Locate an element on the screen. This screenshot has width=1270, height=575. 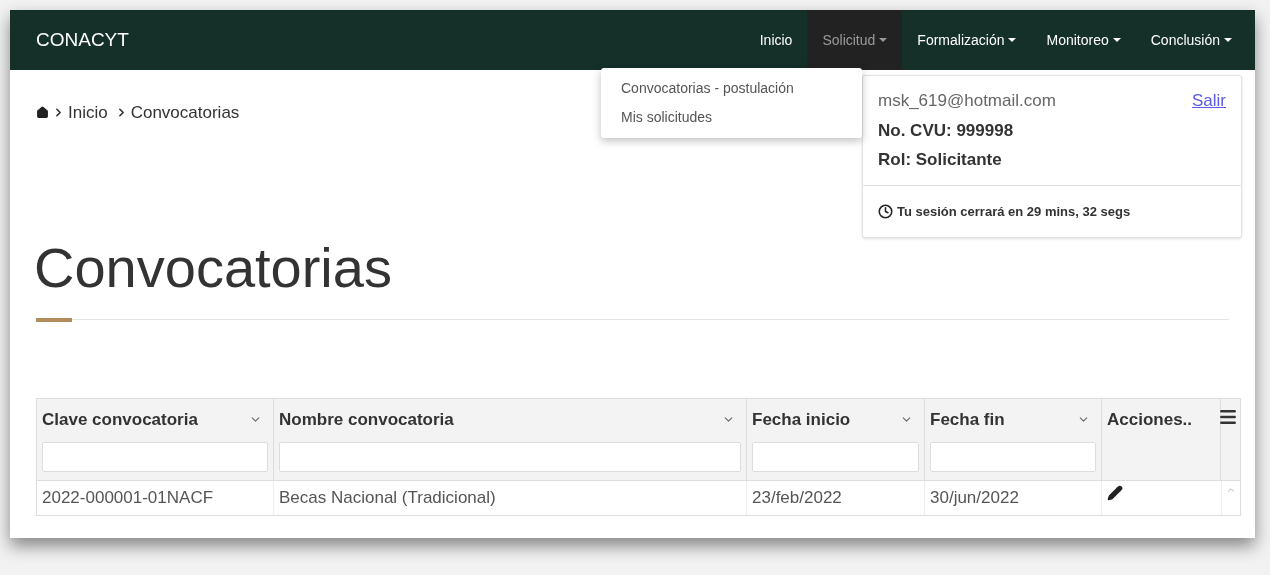
table-cell: Becas Nacional (Tradicional) is located at coordinates (510, 497).